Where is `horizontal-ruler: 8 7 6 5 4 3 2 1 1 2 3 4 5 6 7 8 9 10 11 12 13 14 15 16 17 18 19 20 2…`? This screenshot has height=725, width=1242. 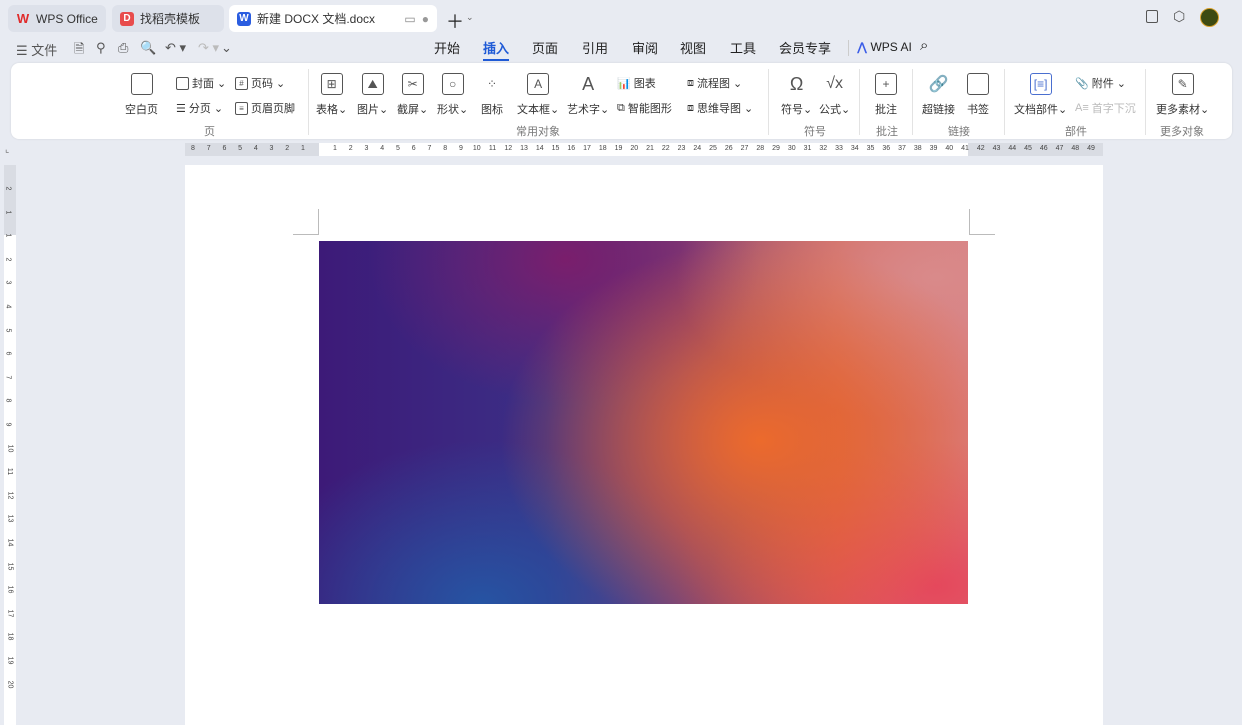
horizontal-ruler: 8 7 6 5 4 3 2 1 1 2 3 4 5 6 7 8 9 10 11 12 13 14 15 16 17 18 19 20 2… is located at coordinates (644, 149).